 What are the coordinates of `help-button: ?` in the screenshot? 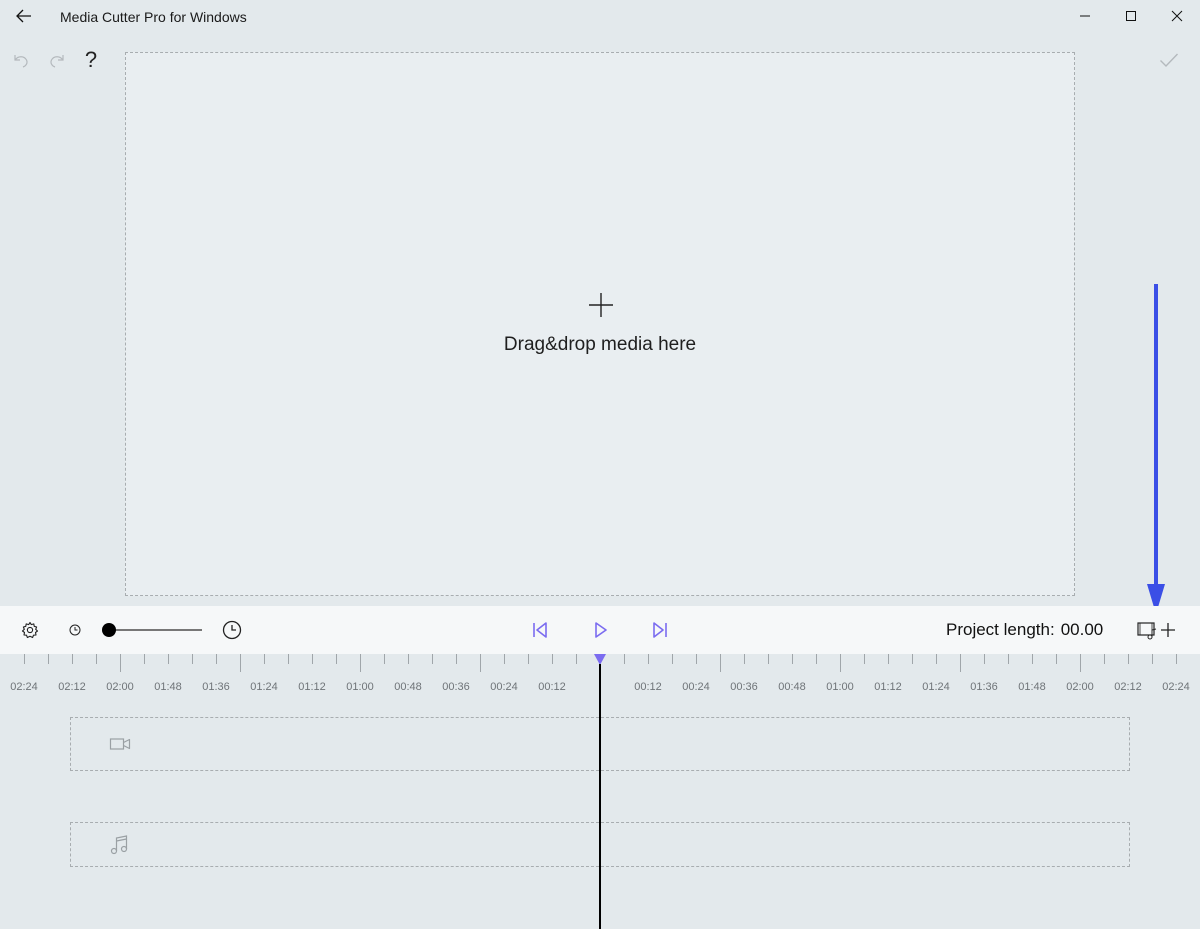 It's located at (91, 60).